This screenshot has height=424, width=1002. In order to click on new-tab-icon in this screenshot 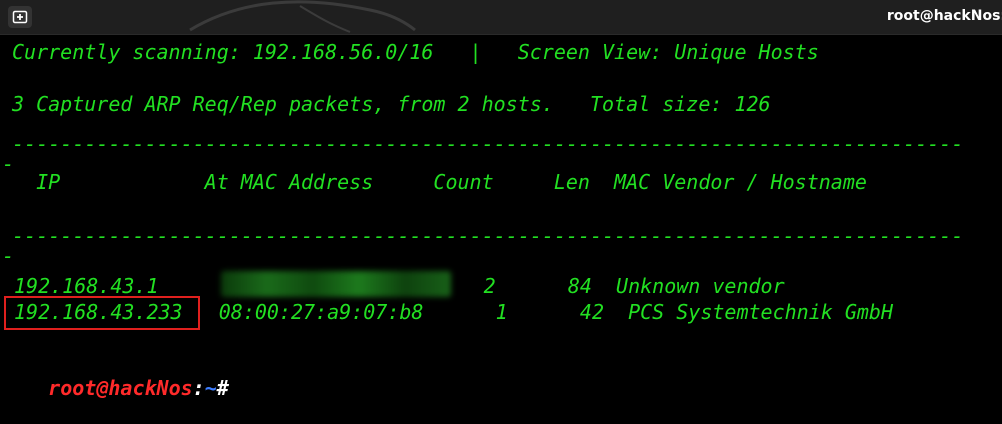, I will do `click(20, 17)`.